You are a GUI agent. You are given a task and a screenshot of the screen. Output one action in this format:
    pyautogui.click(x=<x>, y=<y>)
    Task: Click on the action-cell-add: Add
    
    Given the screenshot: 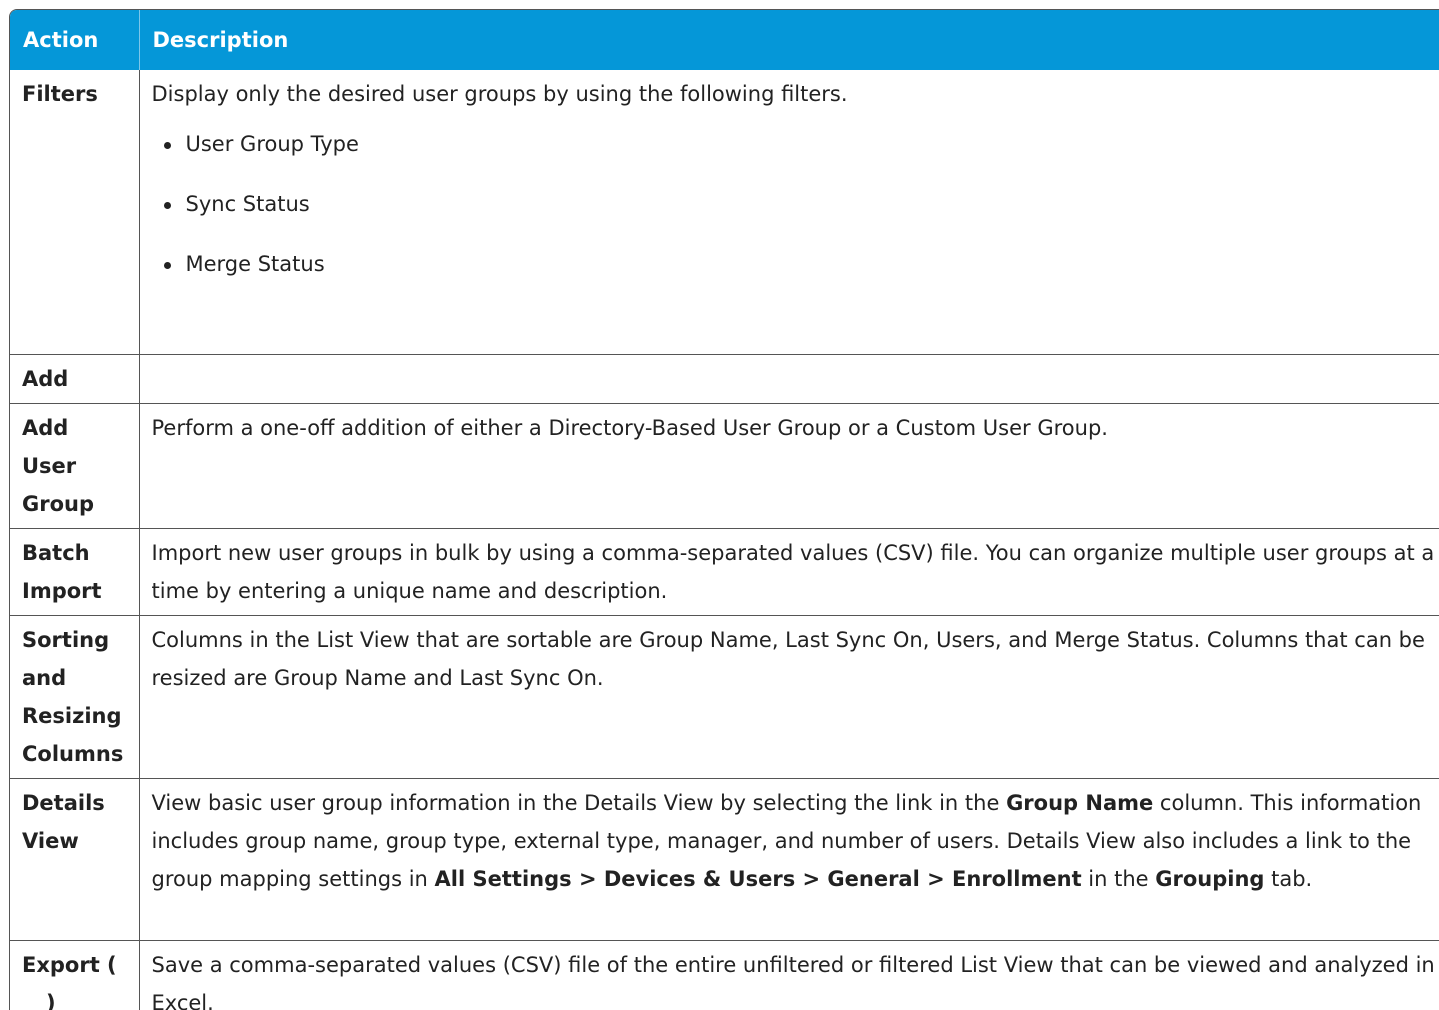 What is the action you would take?
    pyautogui.click(x=74, y=379)
    